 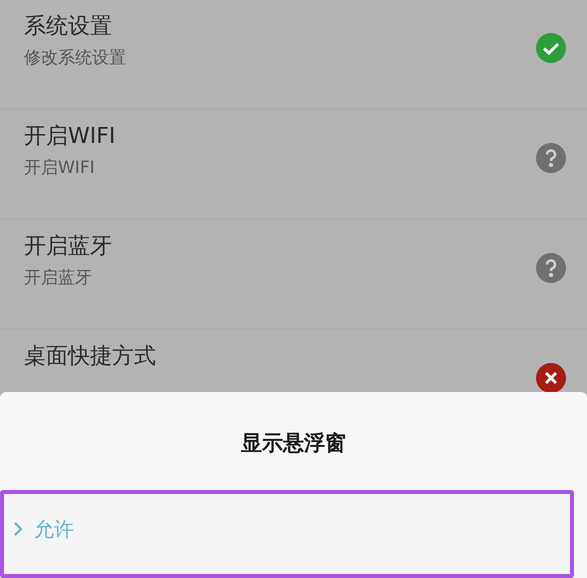 What do you see at coordinates (68, 247) in the screenshot?
I see `permission-title: 开启蓝牙` at bounding box center [68, 247].